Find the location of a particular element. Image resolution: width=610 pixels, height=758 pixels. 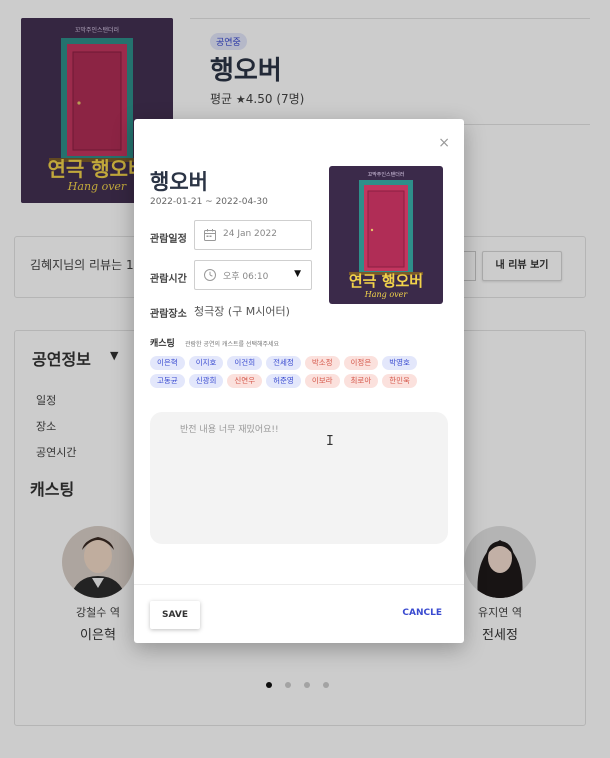

cast-chip: 전세정 is located at coordinates (283, 363).